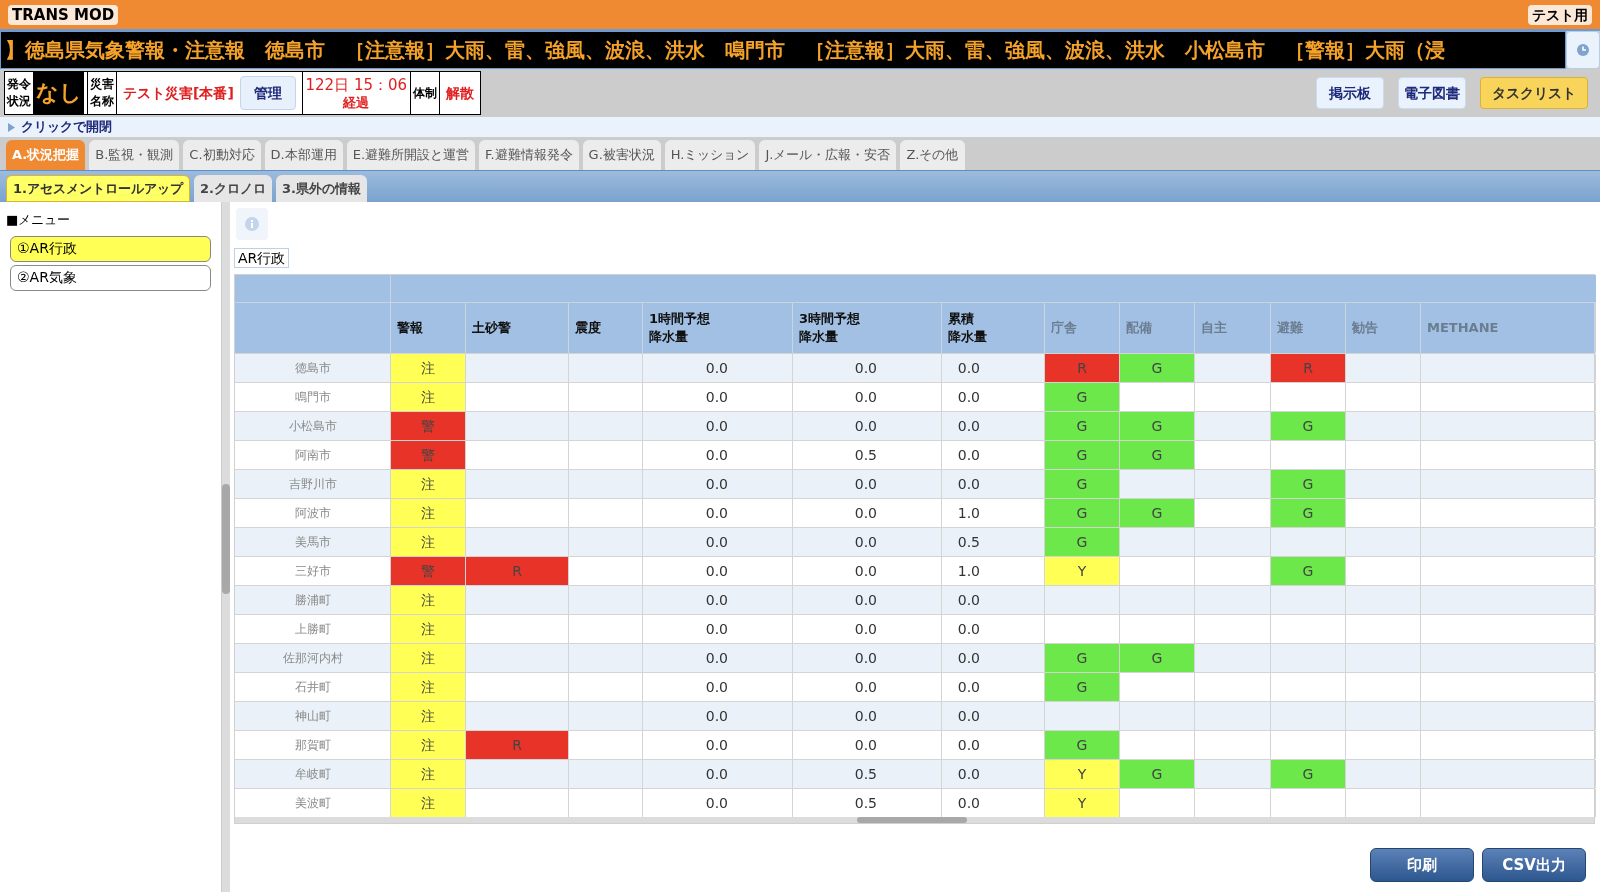  I want to click on clock-button, so click(1583, 50).